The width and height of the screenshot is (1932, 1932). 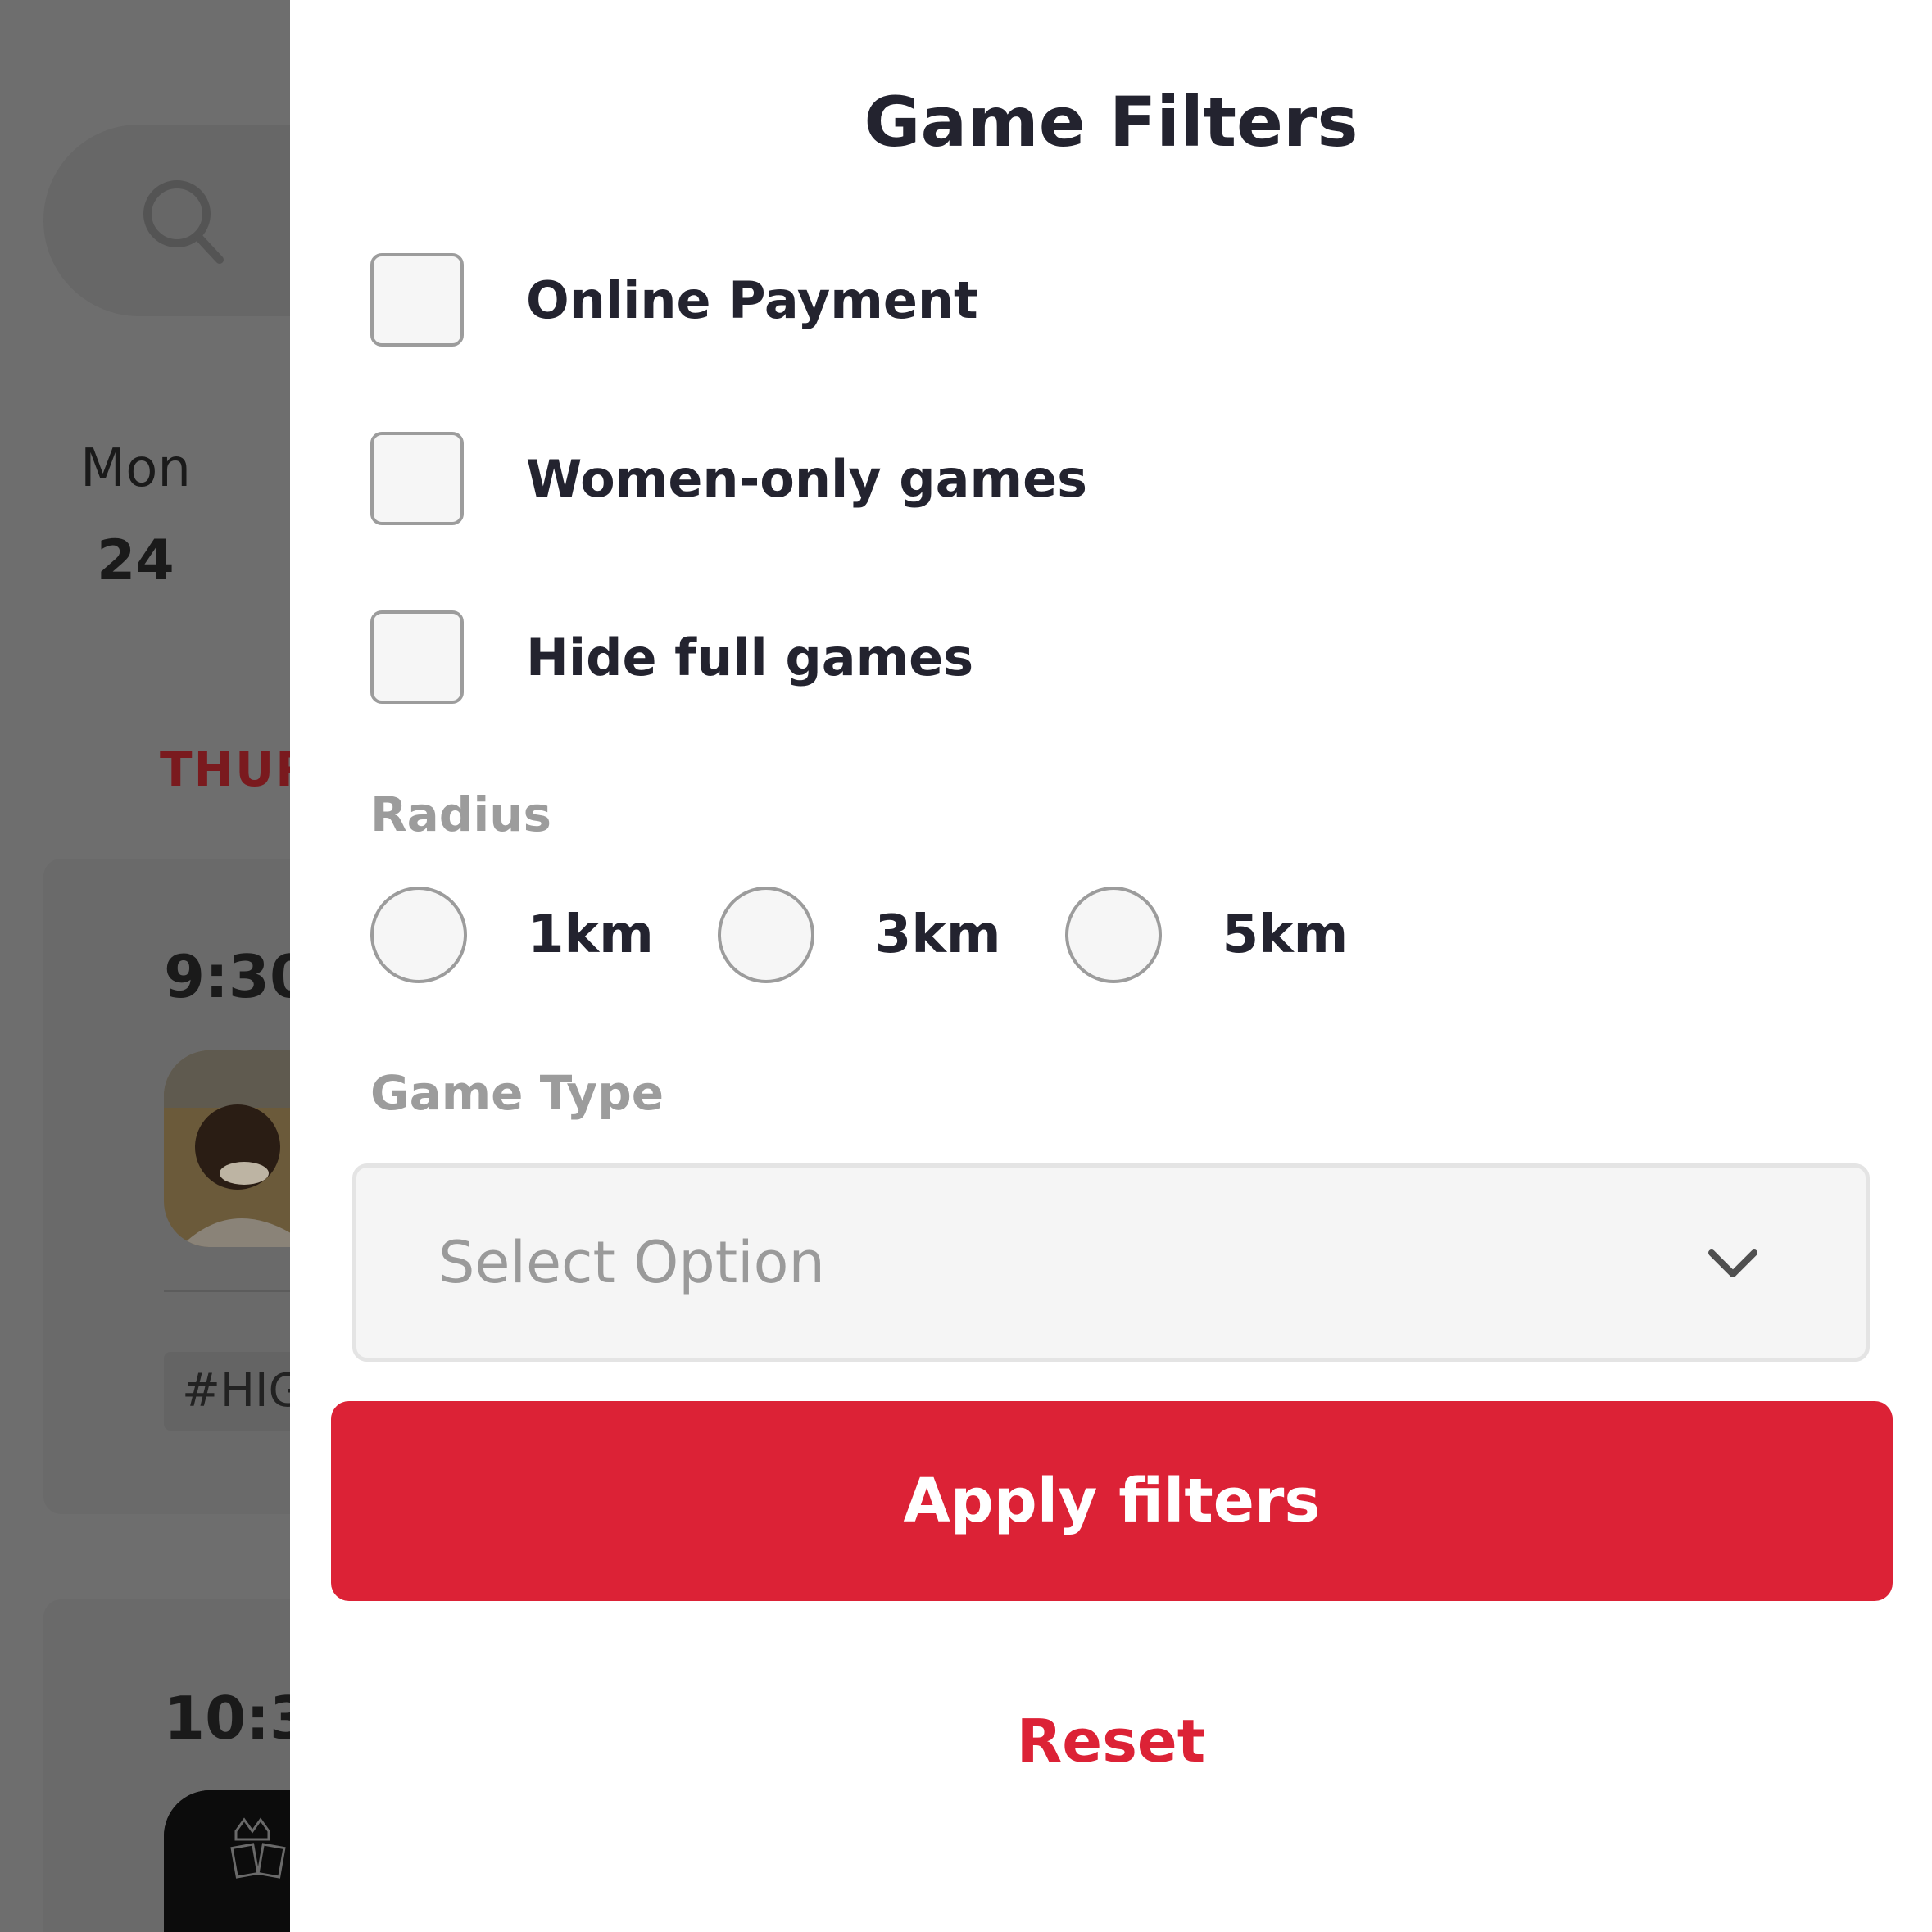 What do you see at coordinates (1113, 935) in the screenshot?
I see `radius-5km-radio` at bounding box center [1113, 935].